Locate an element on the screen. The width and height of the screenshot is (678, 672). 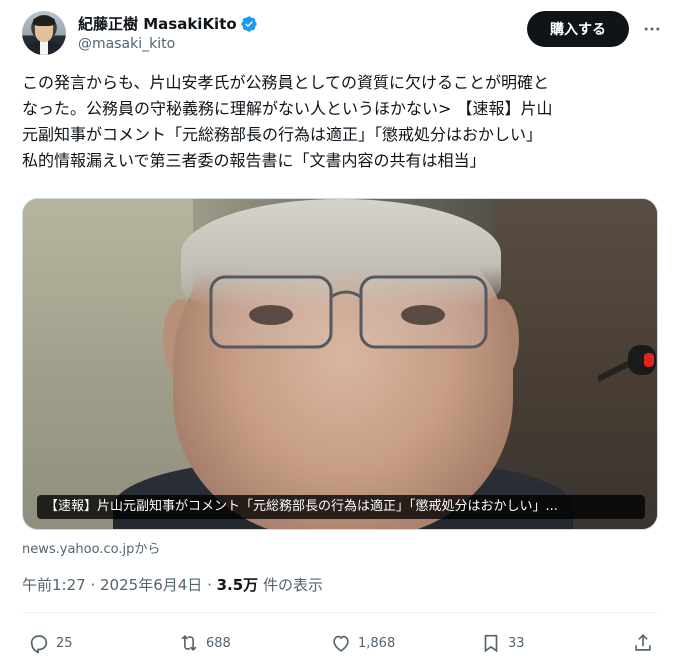
more-icon is located at coordinates (652, 29).